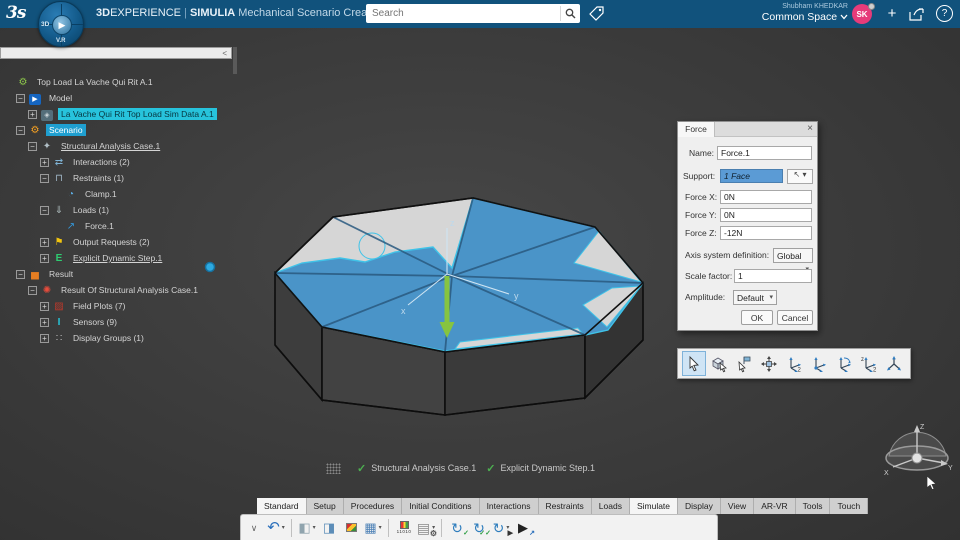  I want to click on tab-view: View, so click(737, 506).